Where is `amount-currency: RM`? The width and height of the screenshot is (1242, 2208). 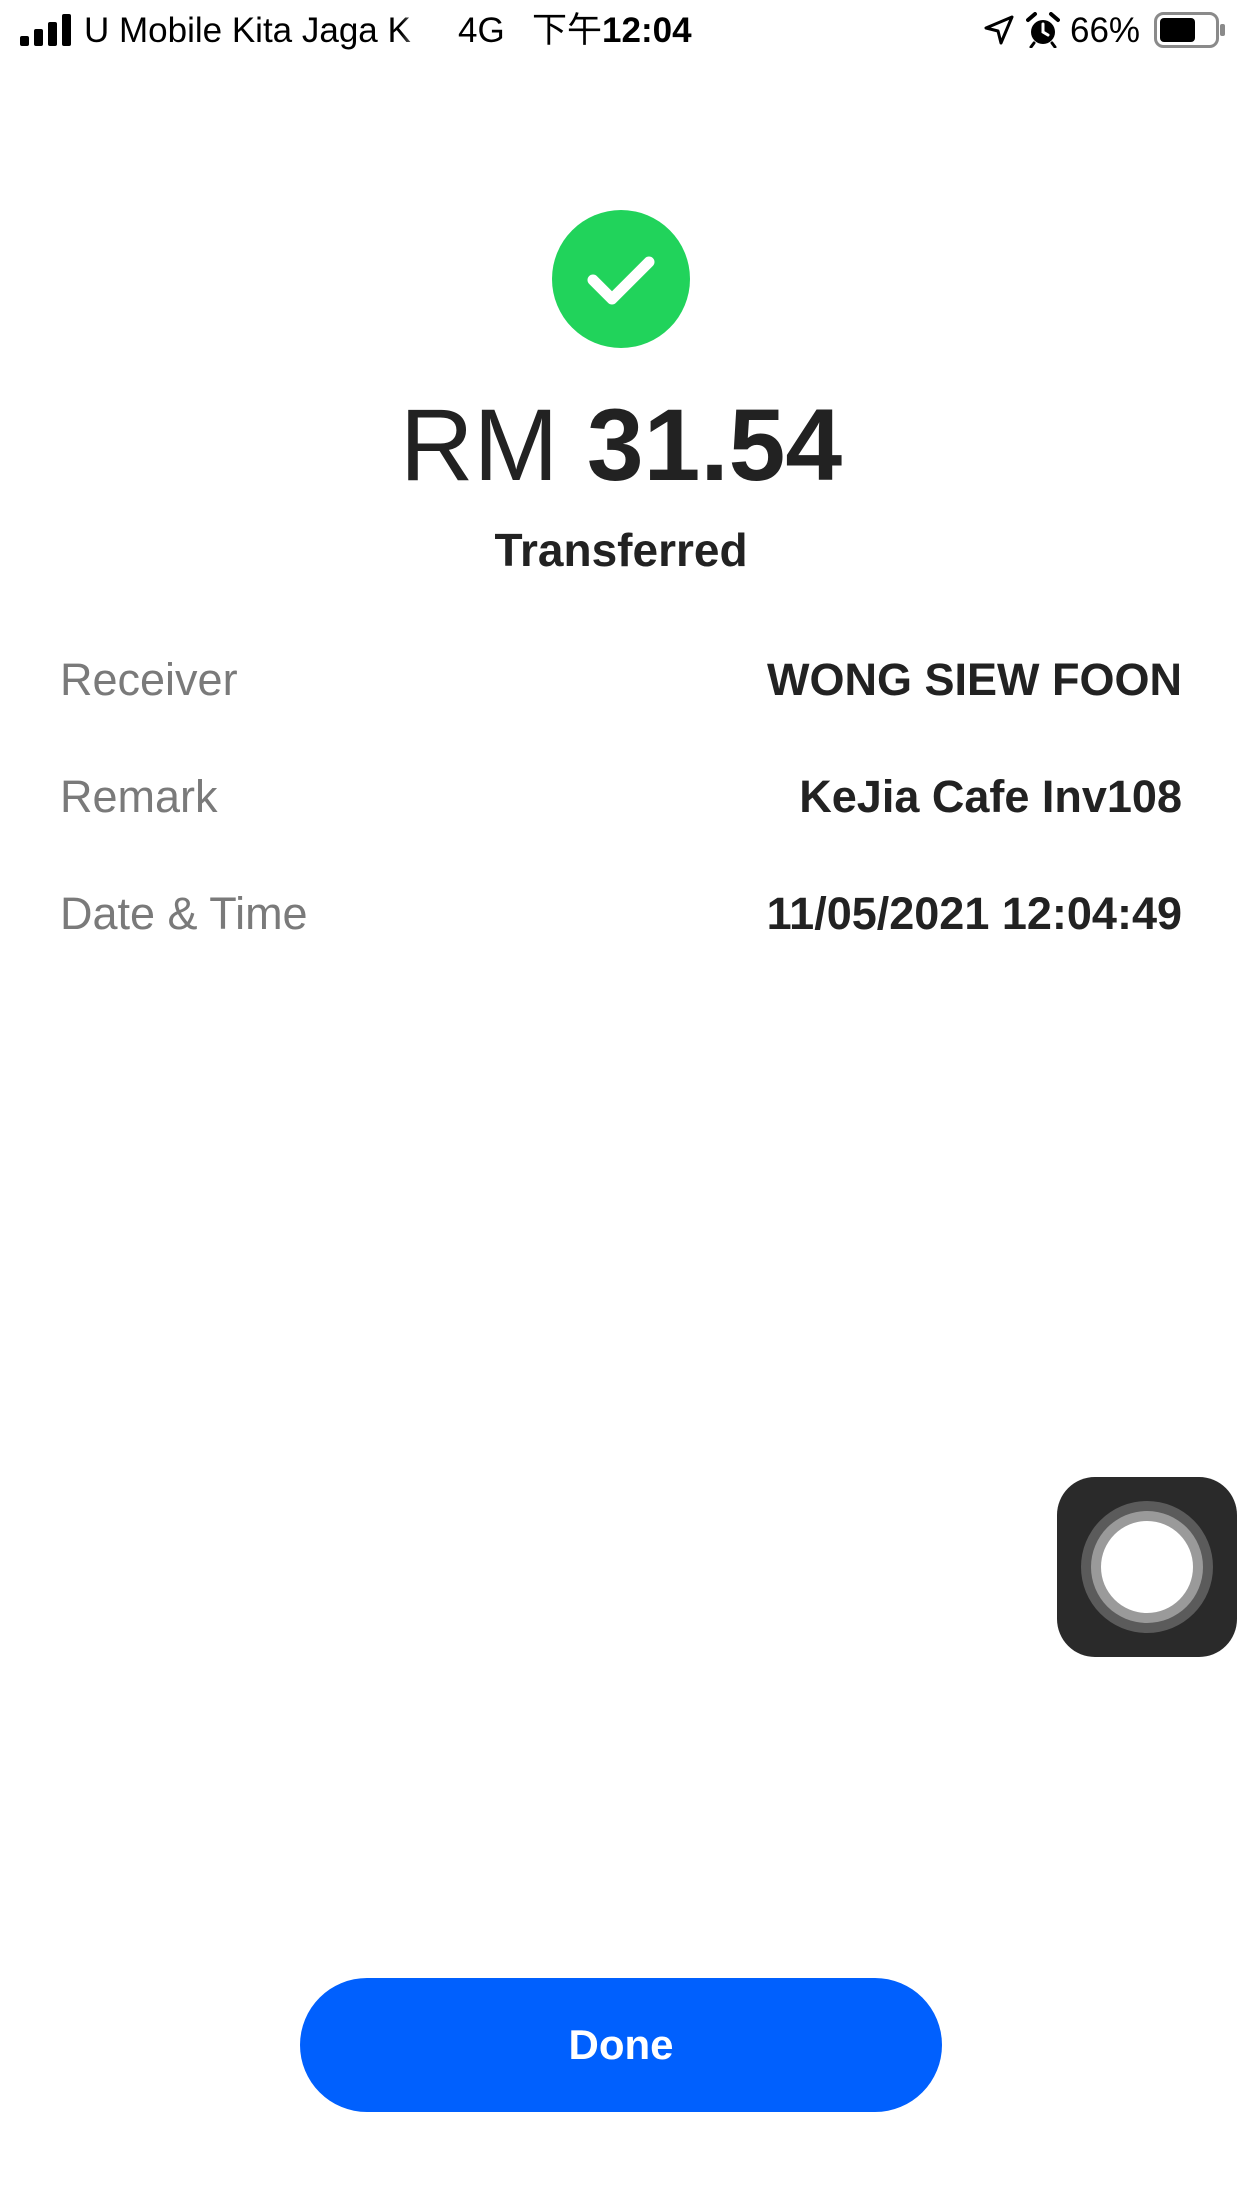 amount-currency: RM is located at coordinates (479, 445).